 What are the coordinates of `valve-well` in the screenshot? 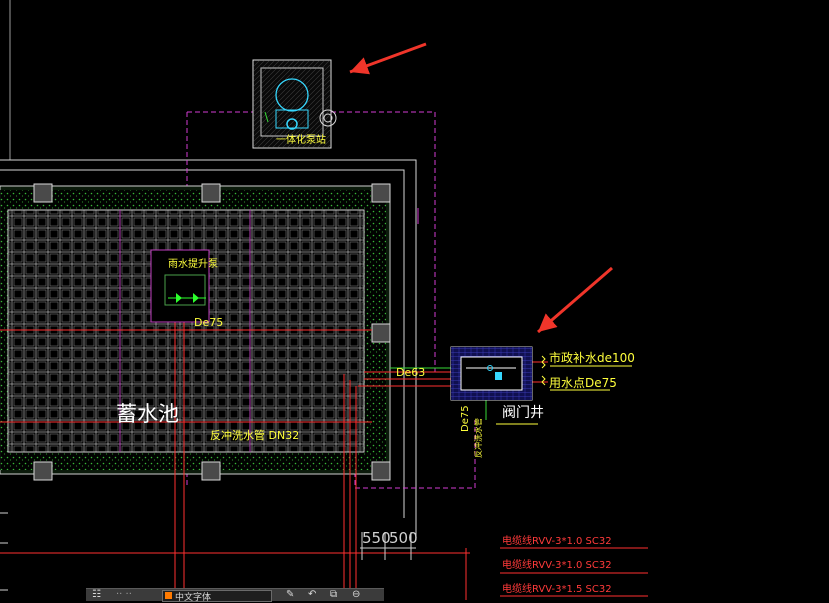 It's located at (491, 373).